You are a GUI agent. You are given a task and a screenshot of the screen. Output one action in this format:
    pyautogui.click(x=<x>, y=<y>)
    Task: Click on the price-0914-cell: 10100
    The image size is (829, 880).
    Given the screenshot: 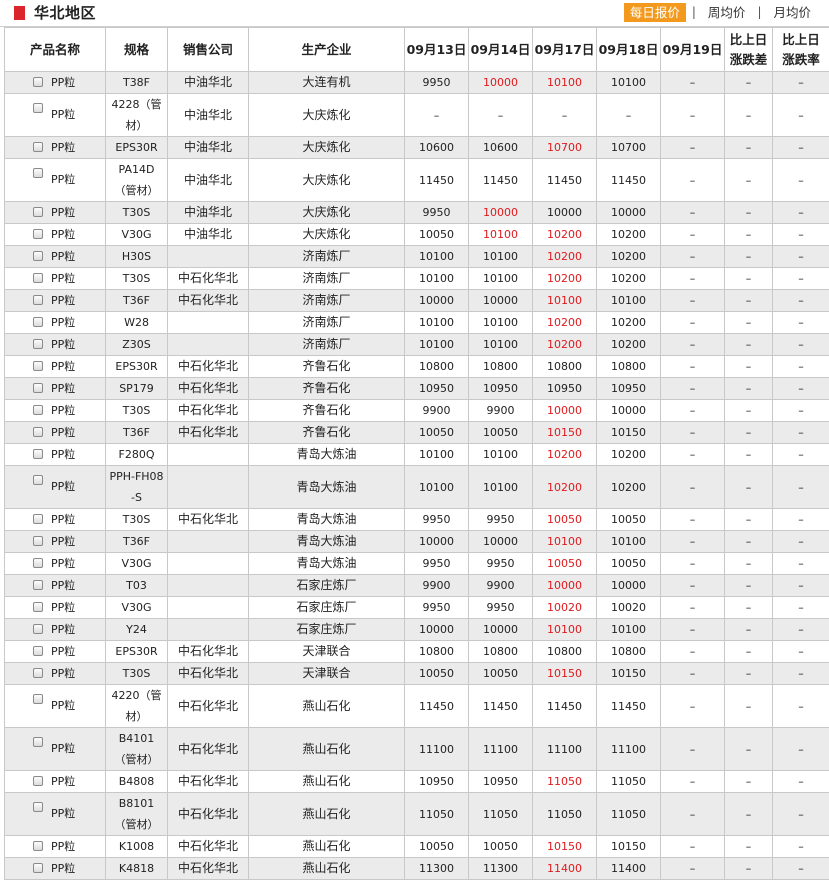 What is the action you would take?
    pyautogui.click(x=500, y=487)
    